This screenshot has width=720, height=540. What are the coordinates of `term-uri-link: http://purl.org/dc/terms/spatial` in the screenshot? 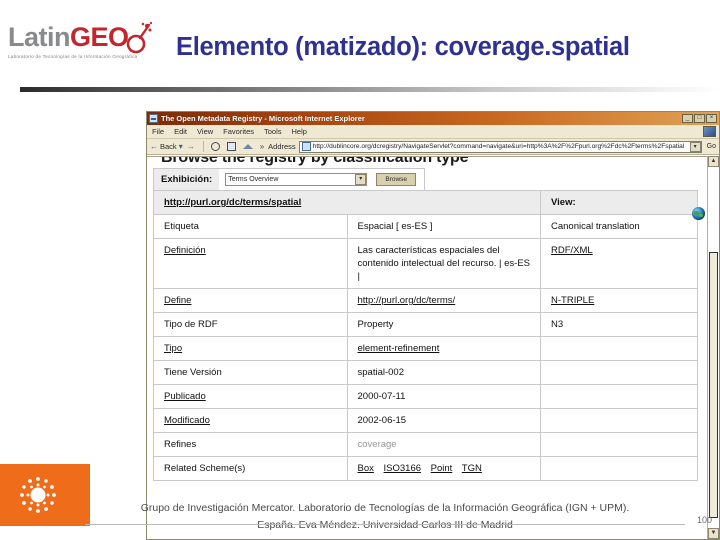 It's located at (232, 202).